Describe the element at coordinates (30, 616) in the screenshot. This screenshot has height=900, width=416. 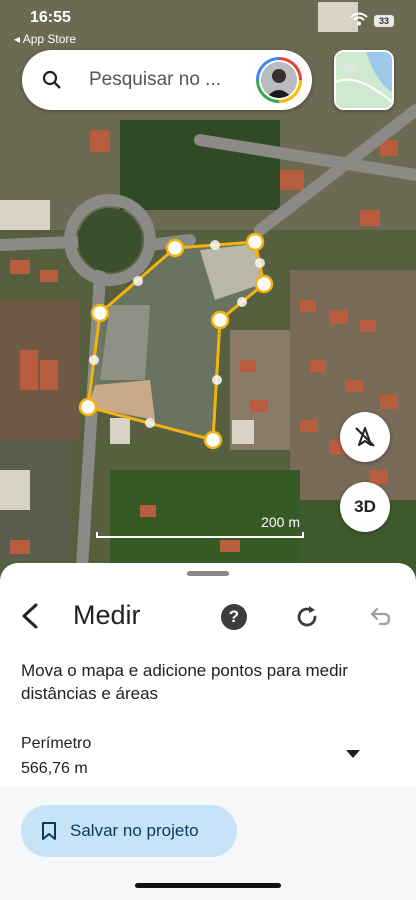
I see `back-arrow-icon` at that location.